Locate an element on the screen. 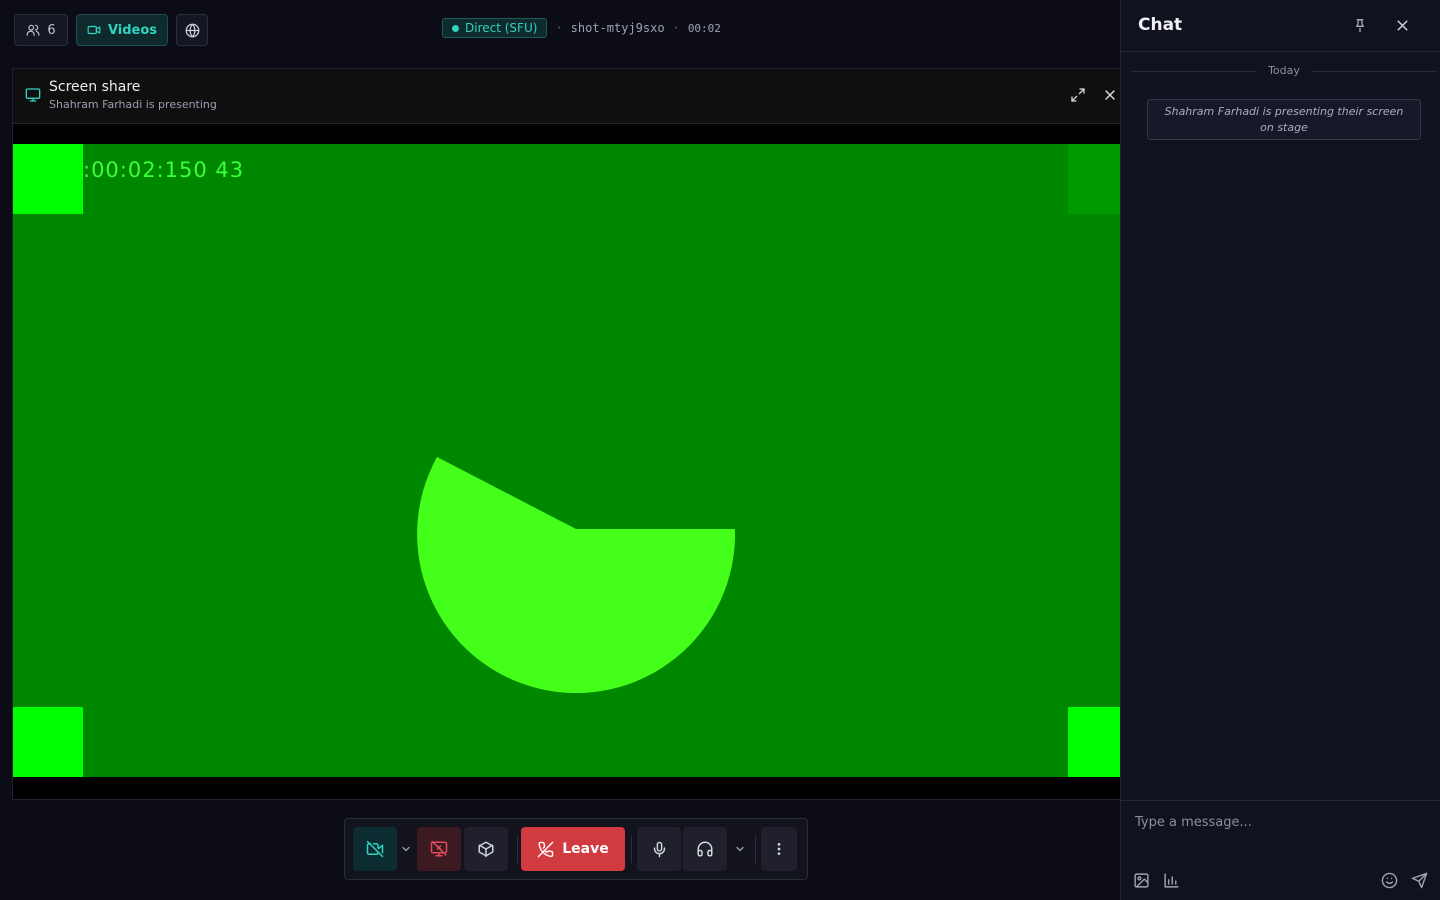 The width and height of the screenshot is (1440, 900). chat-title: Chat is located at coordinates (1160, 25).